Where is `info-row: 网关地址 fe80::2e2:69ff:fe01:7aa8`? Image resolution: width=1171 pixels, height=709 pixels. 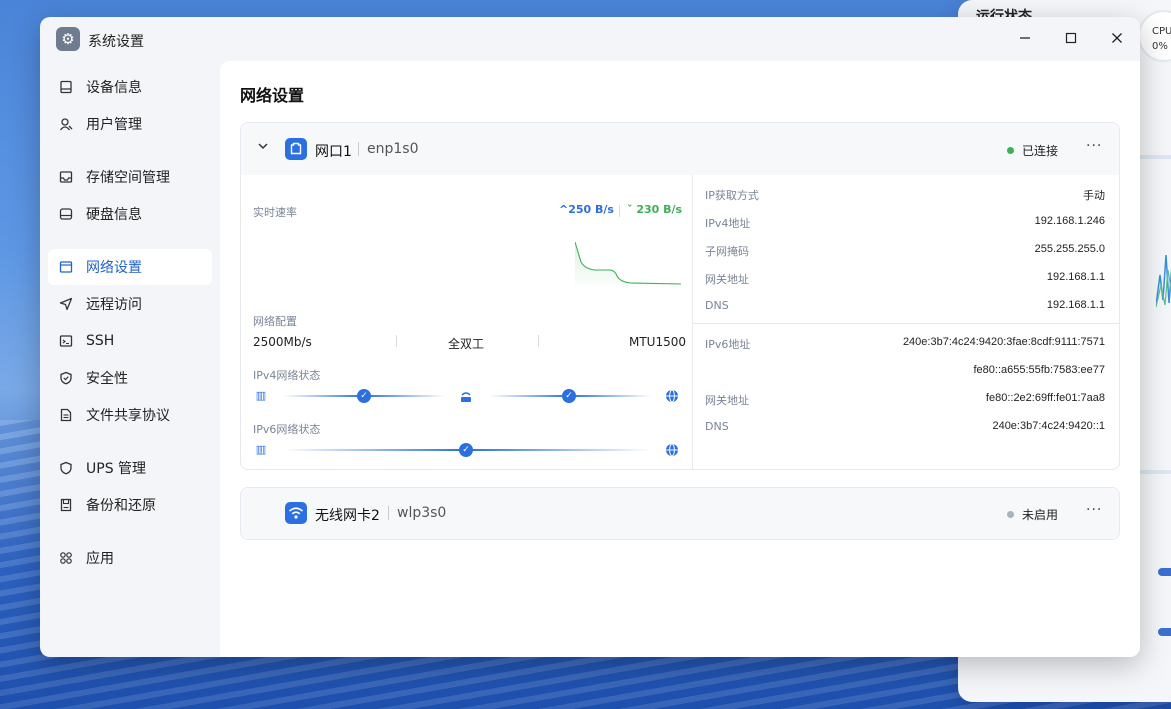
info-row: 网关地址 fe80::2e2:69ff:fe01:7aa8 is located at coordinates (905, 399).